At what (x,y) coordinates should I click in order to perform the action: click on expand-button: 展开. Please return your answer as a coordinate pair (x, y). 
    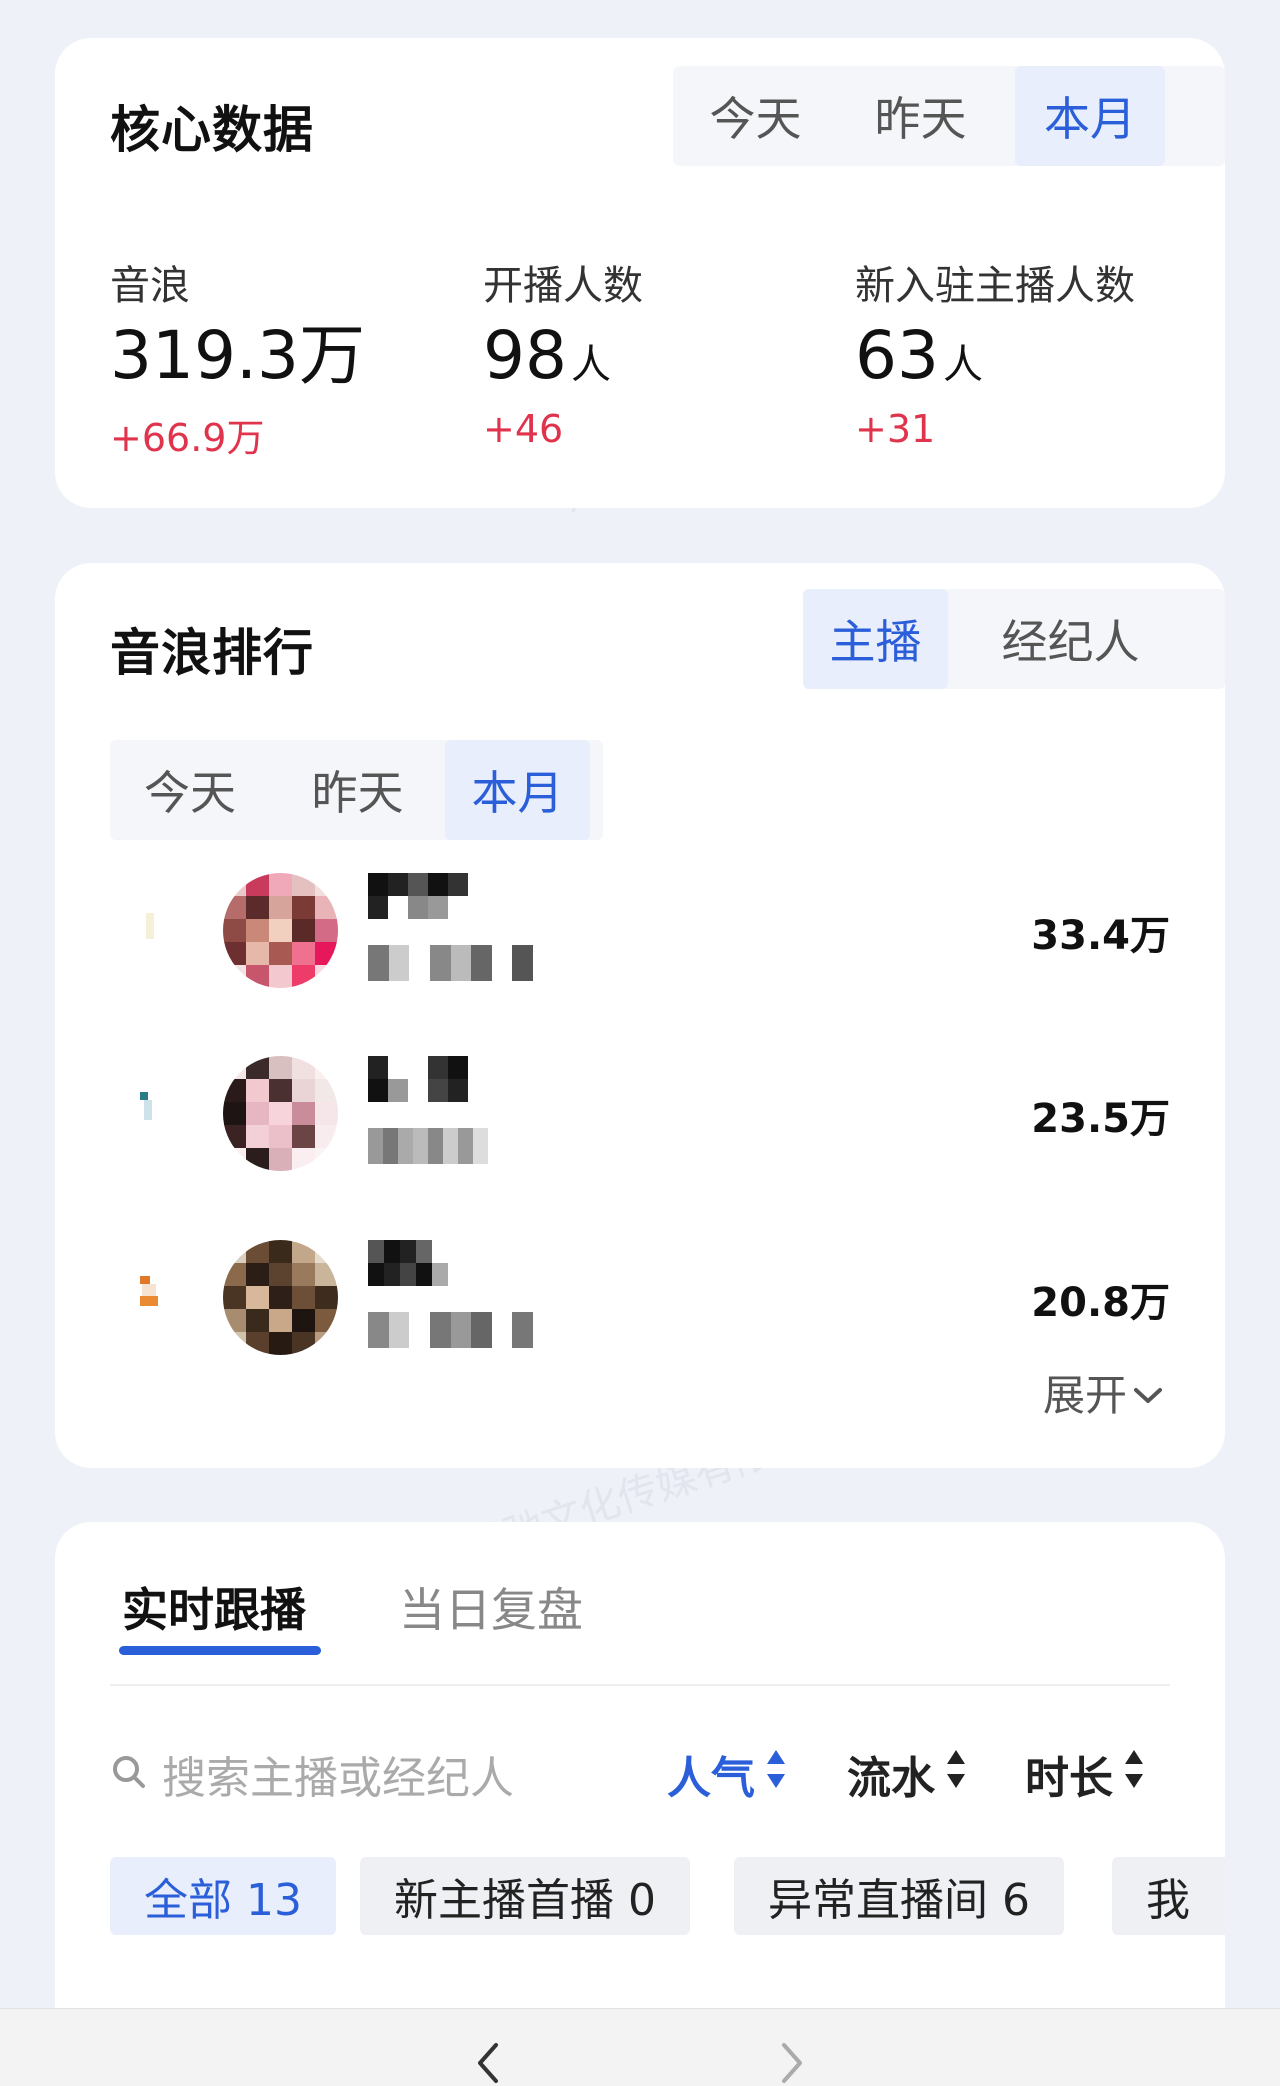
    Looking at the image, I should click on (1103, 1392).